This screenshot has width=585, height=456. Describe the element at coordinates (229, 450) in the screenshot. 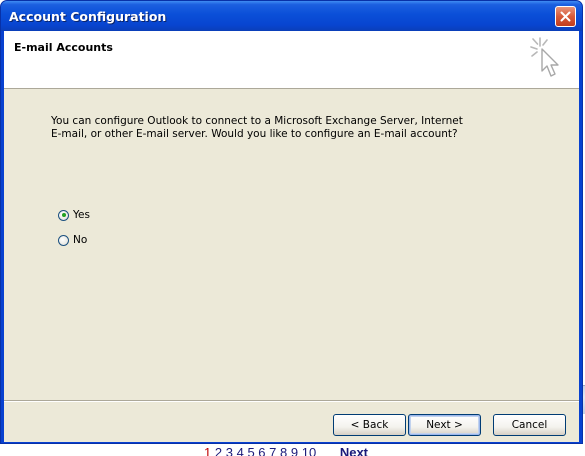

I see `pager-page-3: 3` at that location.